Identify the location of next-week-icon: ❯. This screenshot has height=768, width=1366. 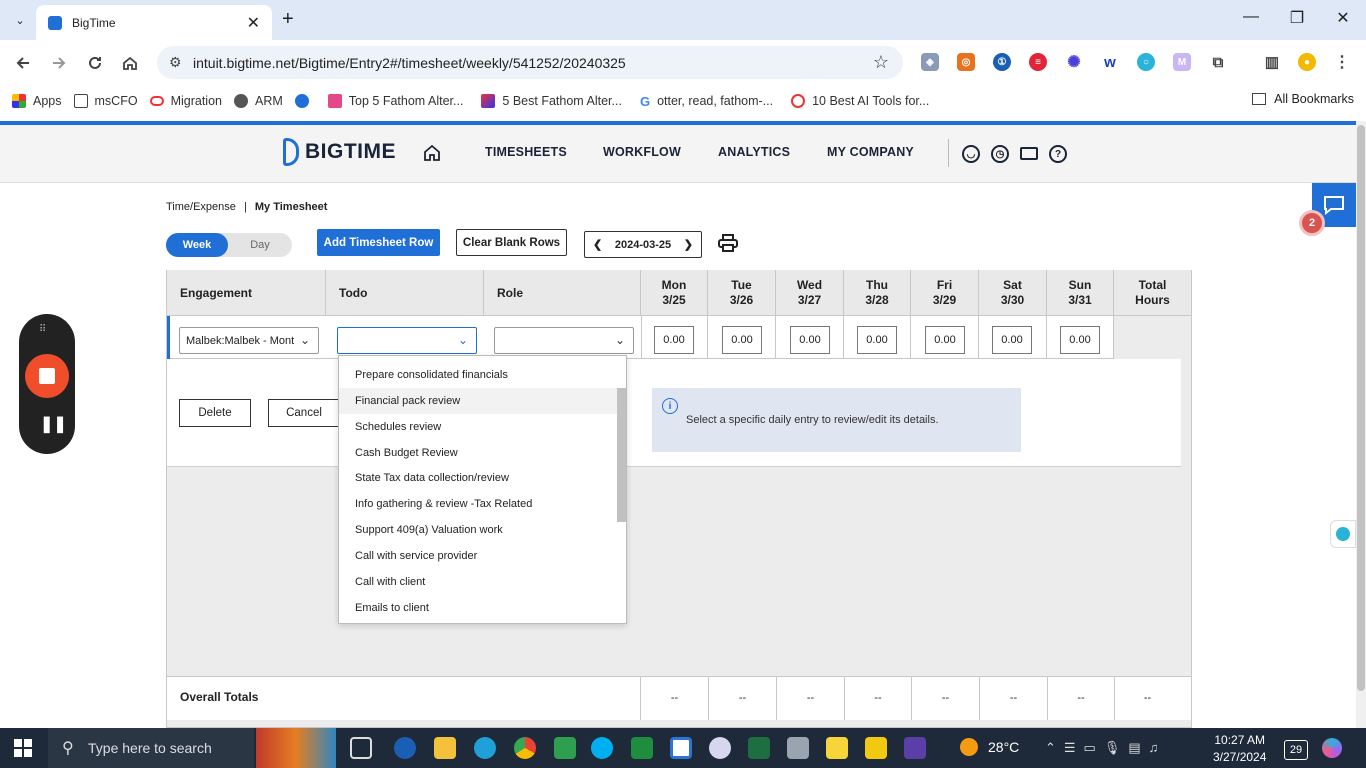
(688, 244).